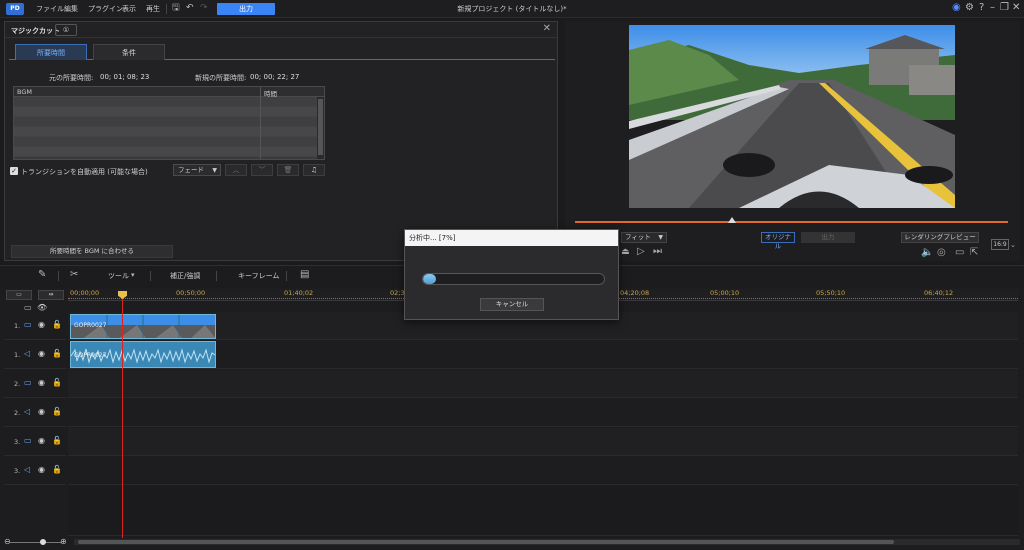 Image resolution: width=1024 pixels, height=550 pixels. What do you see at coordinates (1016, 8) in the screenshot?
I see `close-icon: ✕` at bounding box center [1016, 8].